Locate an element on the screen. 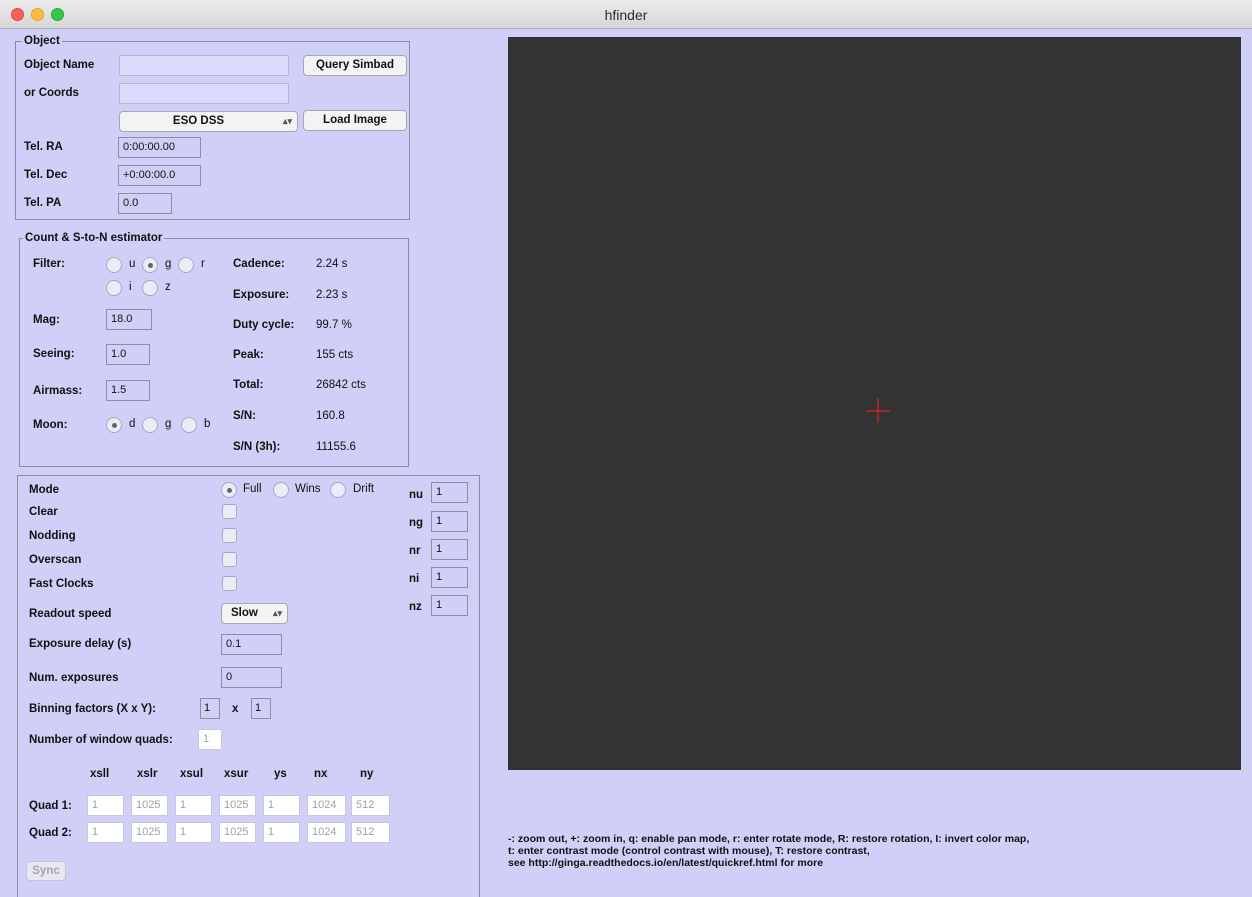 This screenshot has width=1252, height=897. ng-input: 1 is located at coordinates (449, 521).